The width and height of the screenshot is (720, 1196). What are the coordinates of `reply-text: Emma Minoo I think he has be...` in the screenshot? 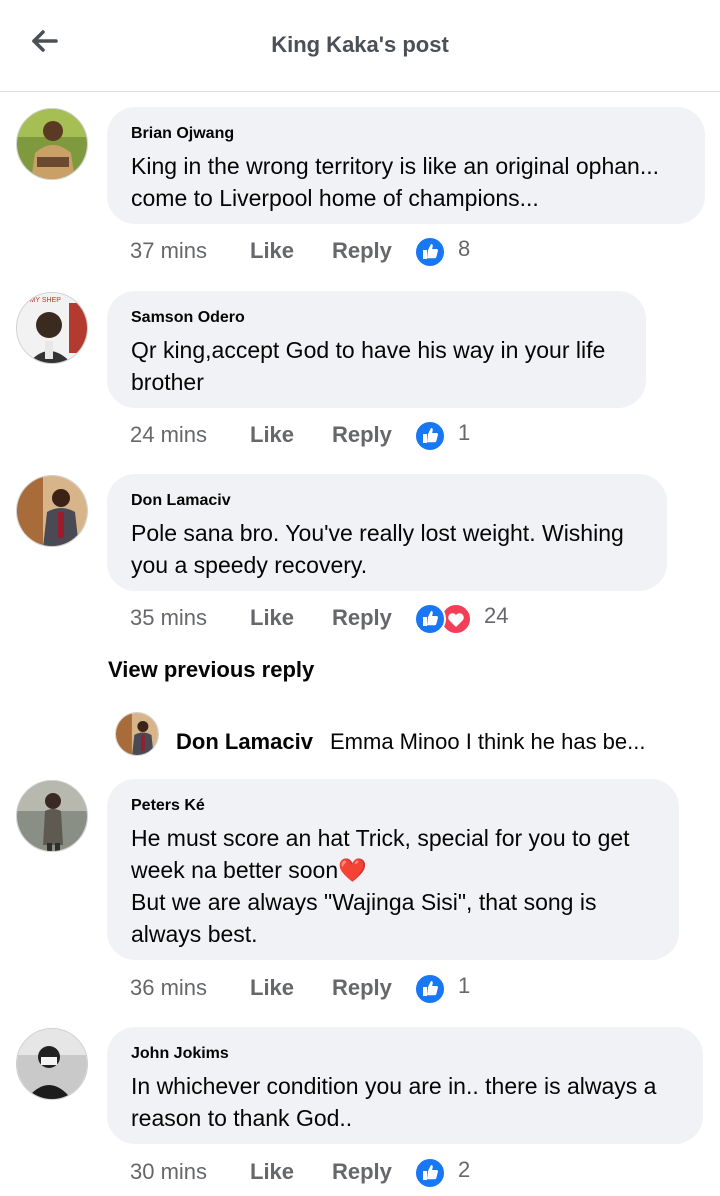 It's located at (488, 741).